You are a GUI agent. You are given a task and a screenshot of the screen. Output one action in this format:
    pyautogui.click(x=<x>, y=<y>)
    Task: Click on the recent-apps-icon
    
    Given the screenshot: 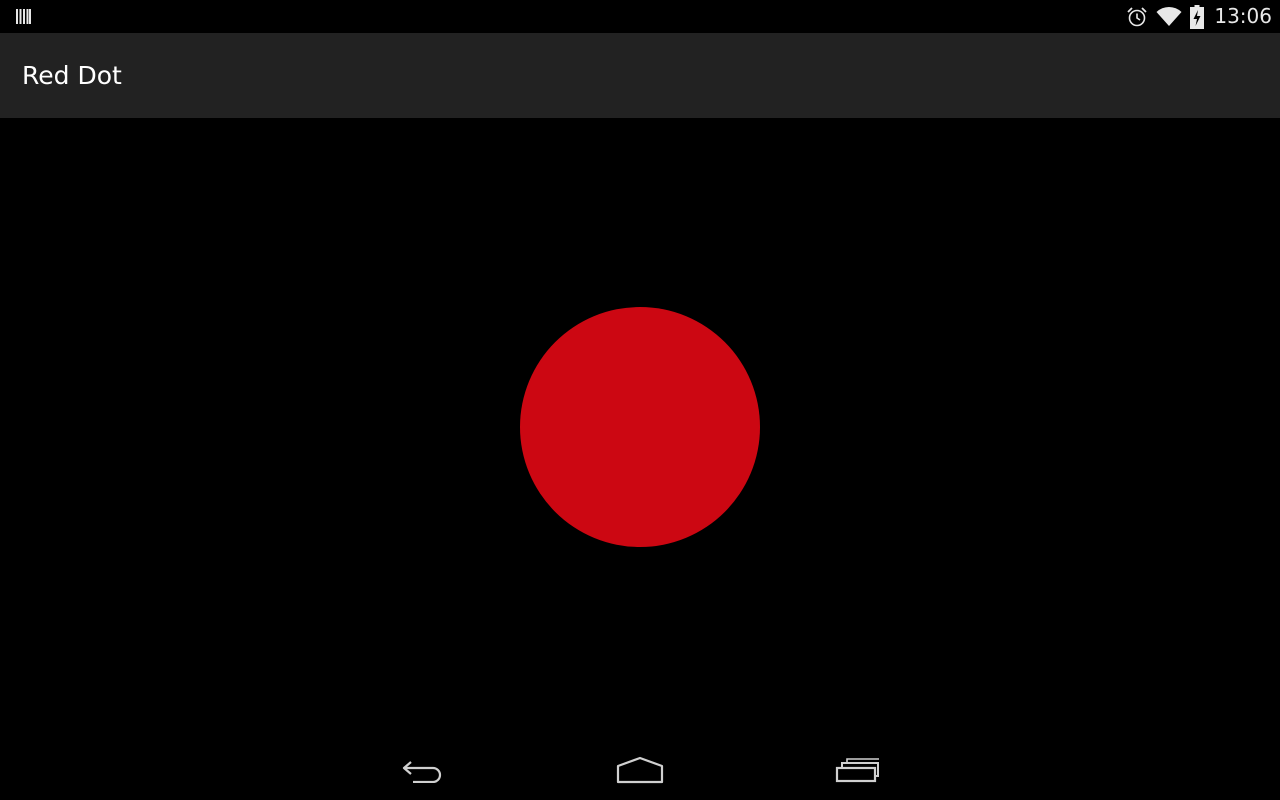 What is the action you would take?
    pyautogui.click(x=857, y=770)
    